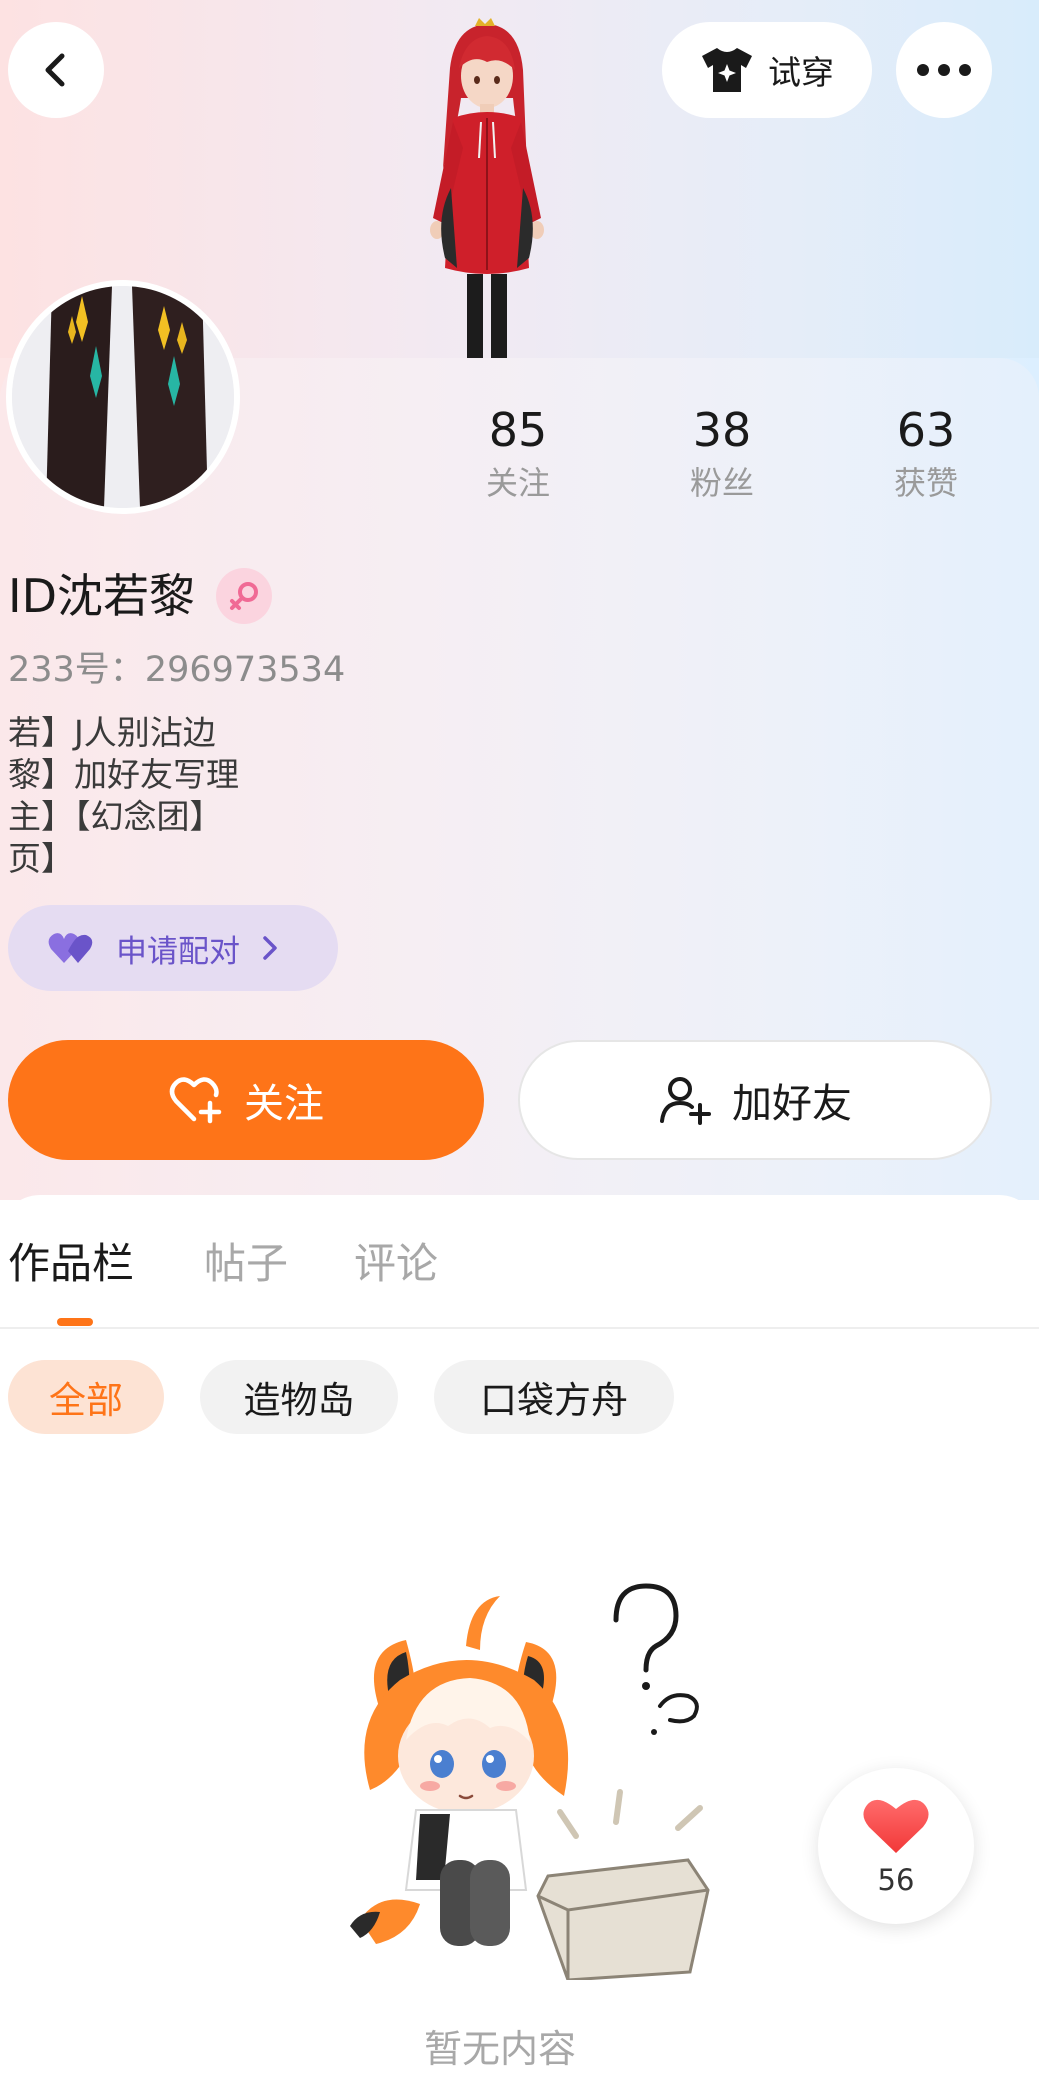 This screenshot has width=1039, height=2074. I want to click on stat-fans-label: 粉丝, so click(721, 483).